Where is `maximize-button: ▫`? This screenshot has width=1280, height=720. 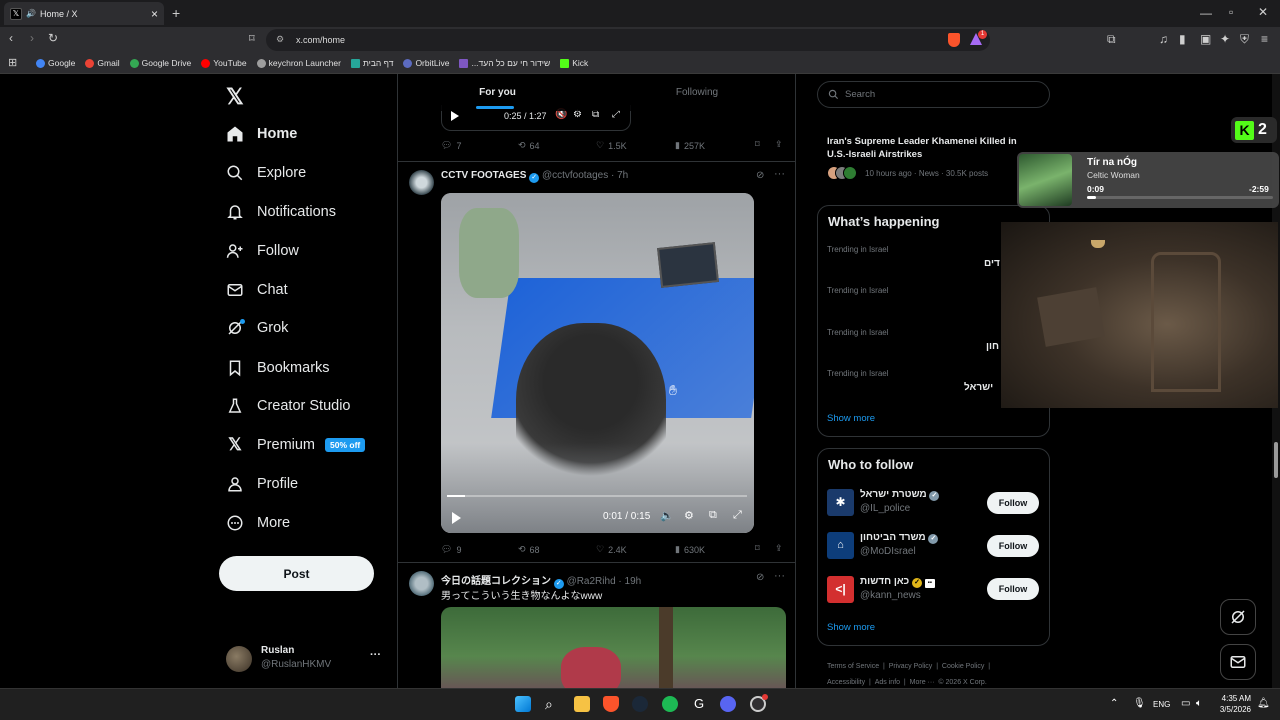 maximize-button: ▫ is located at coordinates (1231, 12).